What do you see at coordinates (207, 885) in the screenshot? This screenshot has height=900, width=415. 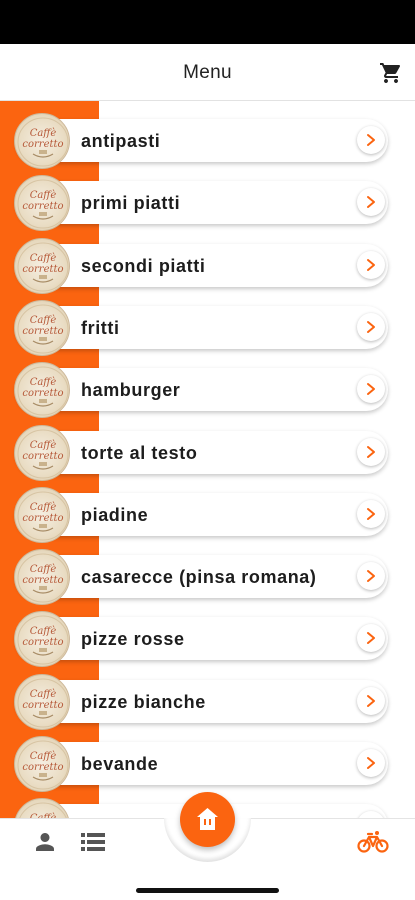 I see `home-indicator-area` at bounding box center [207, 885].